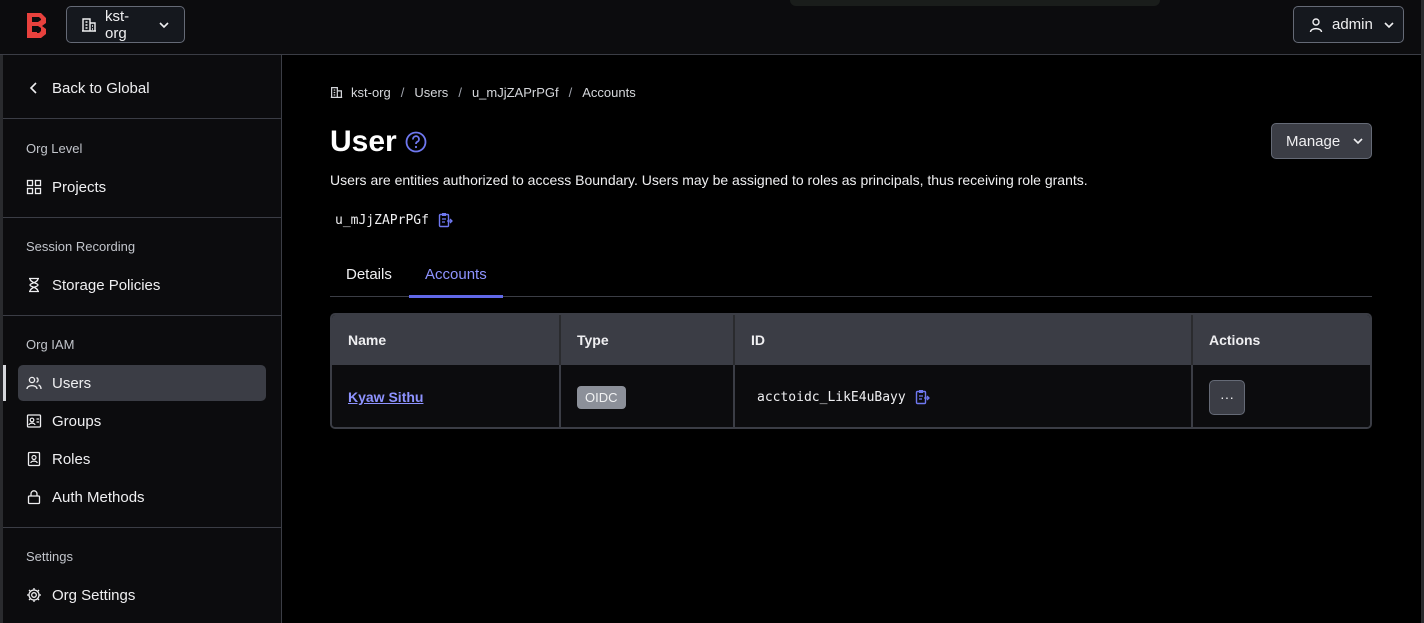 The image size is (1424, 623). Describe the element at coordinates (975, 3) in the screenshot. I see `top-banner` at that location.